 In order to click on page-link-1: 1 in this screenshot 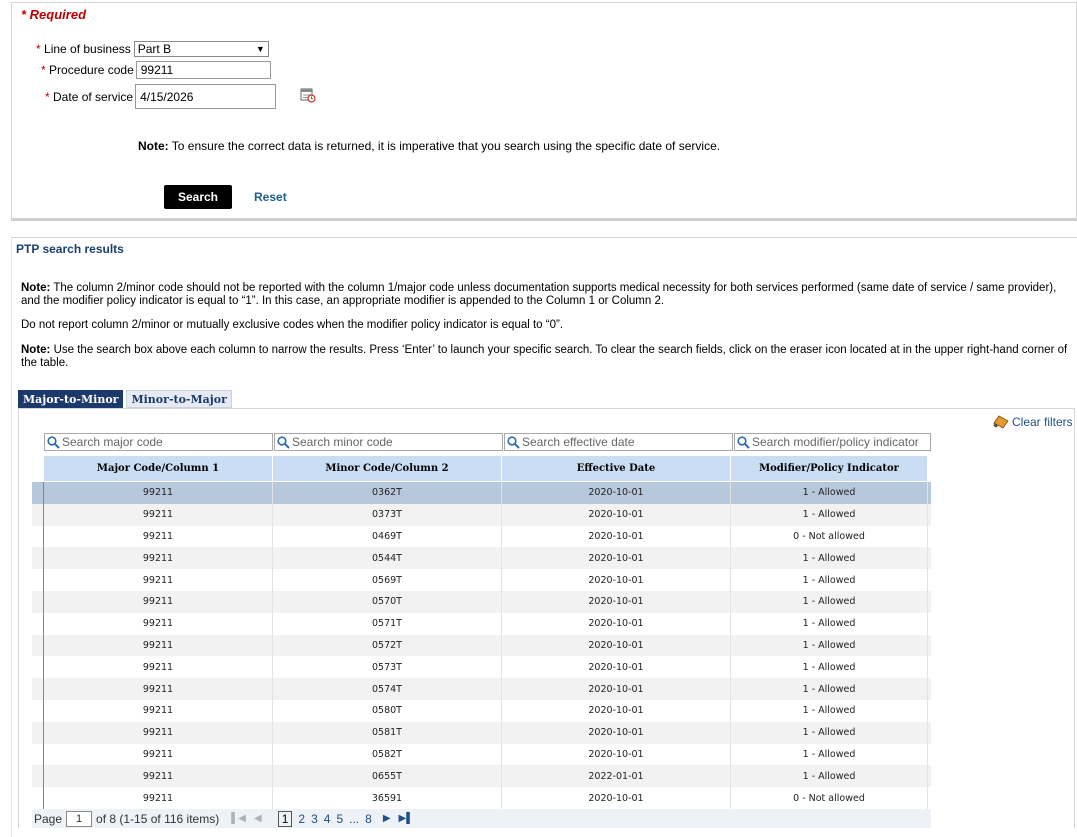, I will do `click(285, 818)`.